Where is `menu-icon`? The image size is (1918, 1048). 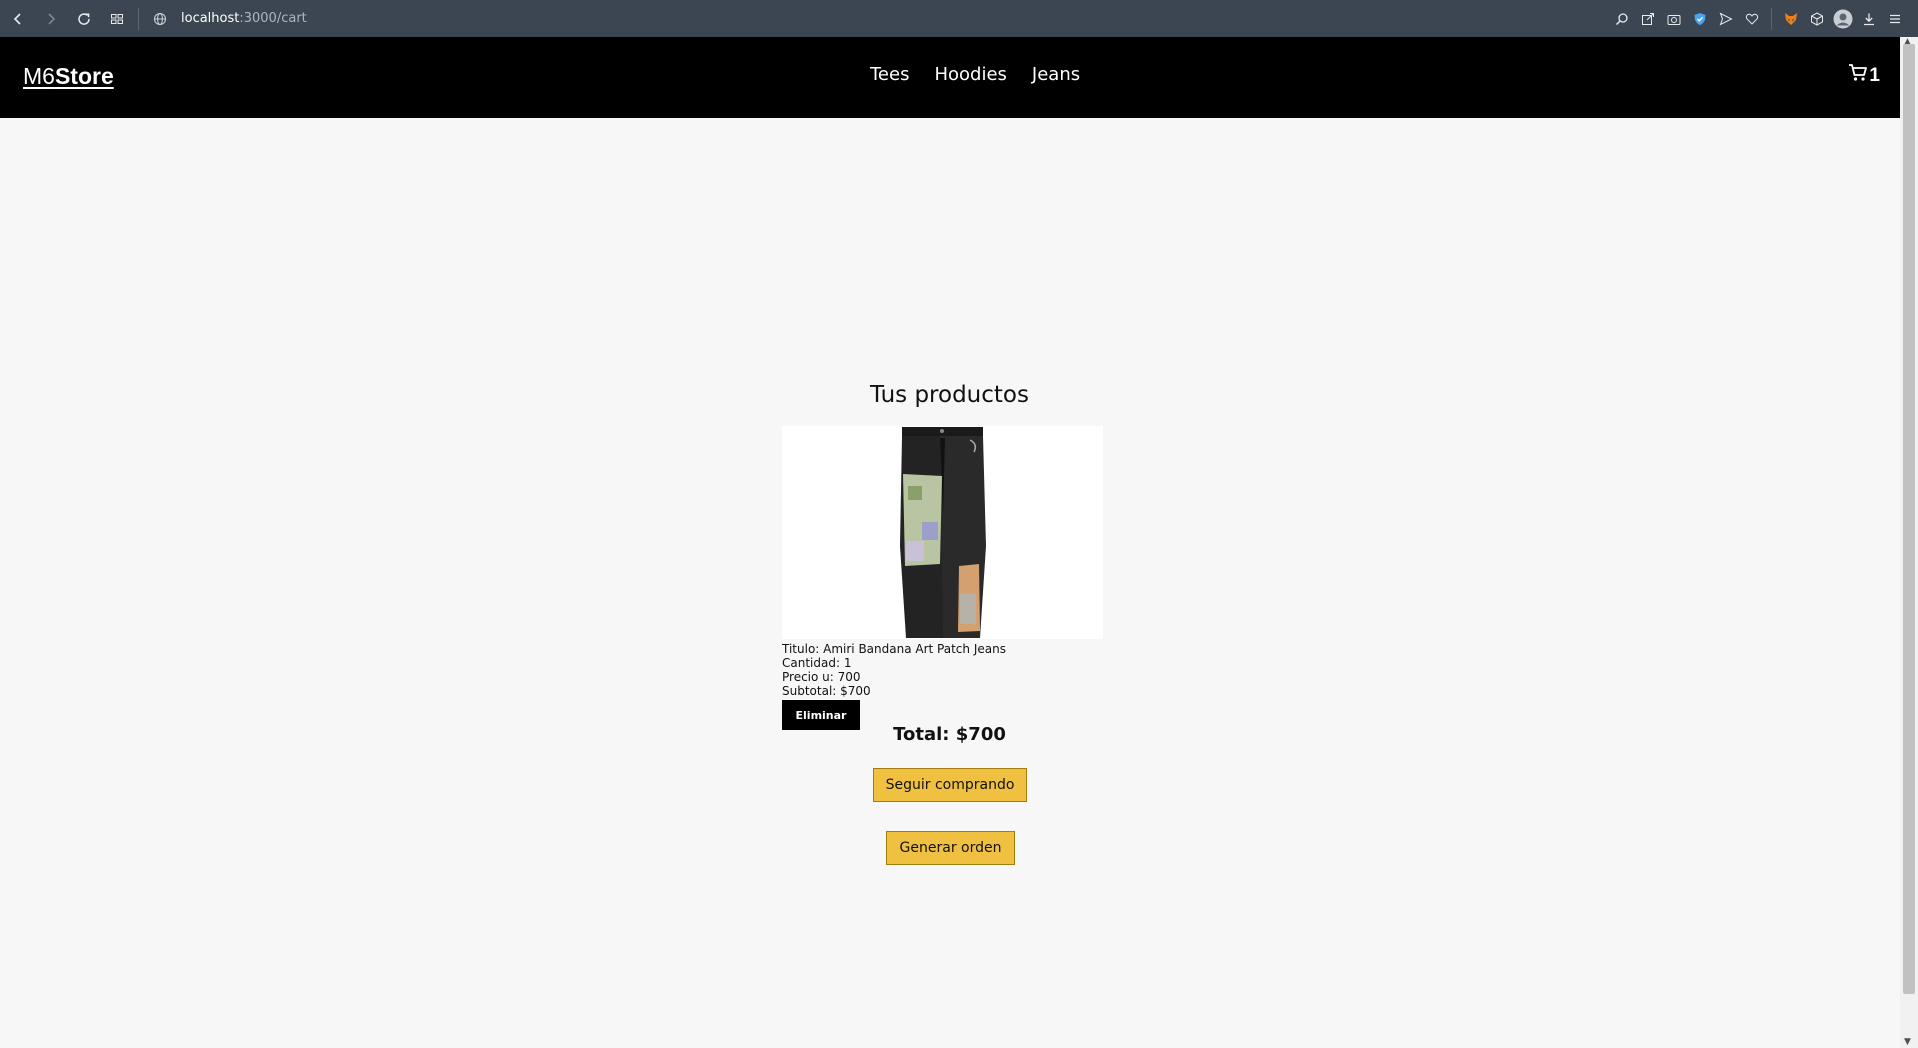 menu-icon is located at coordinates (1895, 19).